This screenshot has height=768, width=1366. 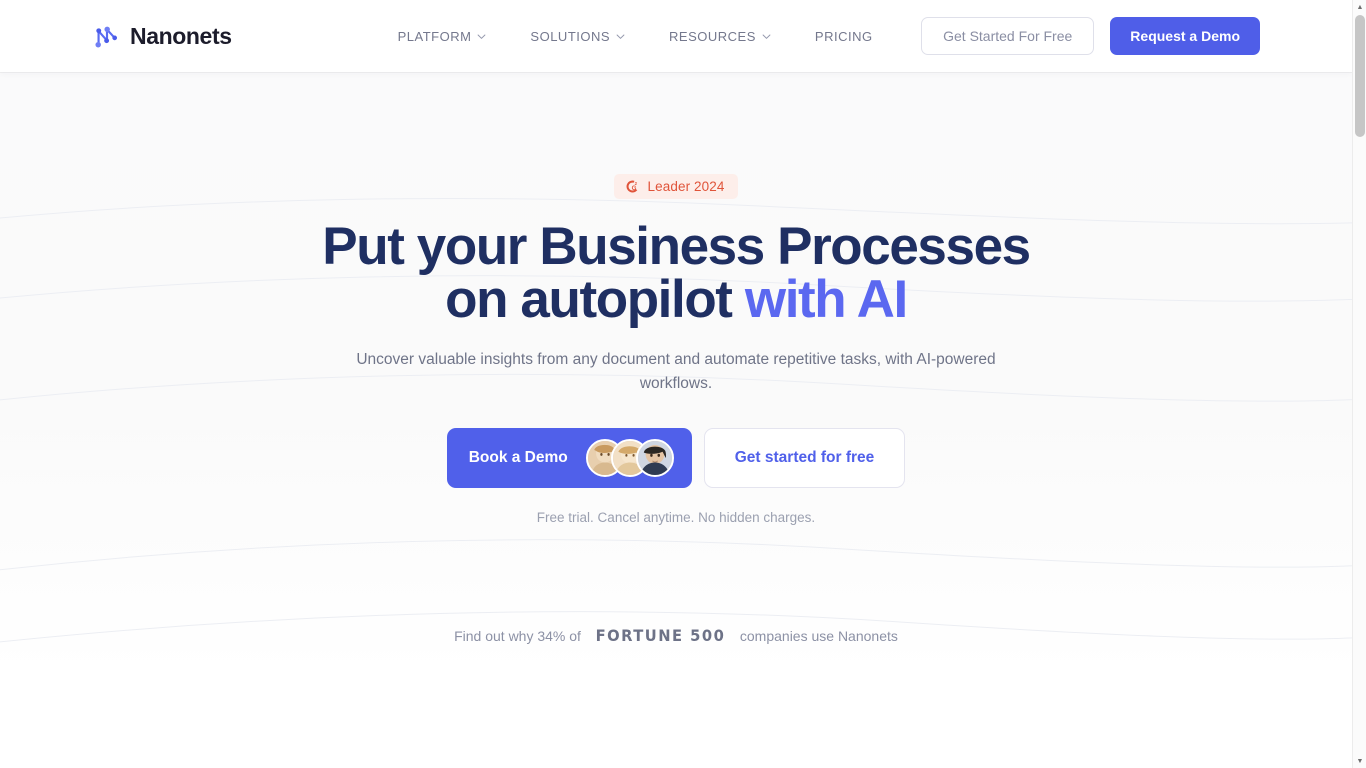 What do you see at coordinates (518, 458) in the screenshot?
I see `book-a-demo-label: Book a Demo` at bounding box center [518, 458].